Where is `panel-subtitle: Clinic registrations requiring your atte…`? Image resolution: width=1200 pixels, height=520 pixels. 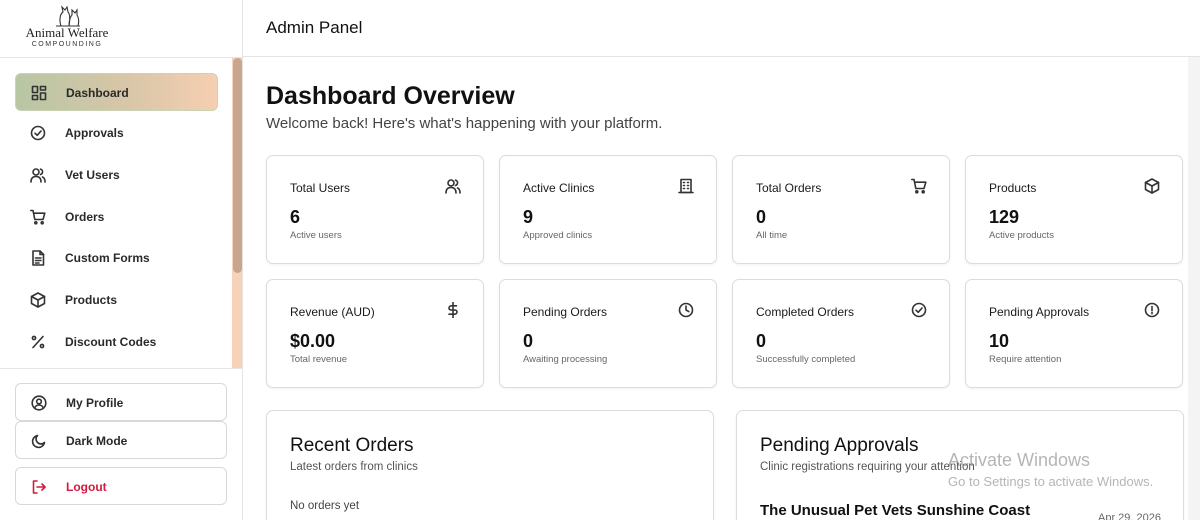
panel-subtitle: Clinic registrations requiring your atte… is located at coordinates (867, 467).